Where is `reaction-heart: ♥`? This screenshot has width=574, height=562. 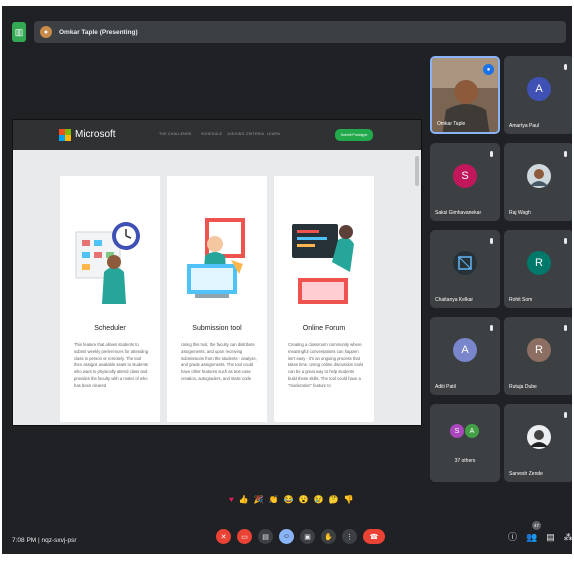
reaction-heart: ♥ is located at coordinates (231, 500).